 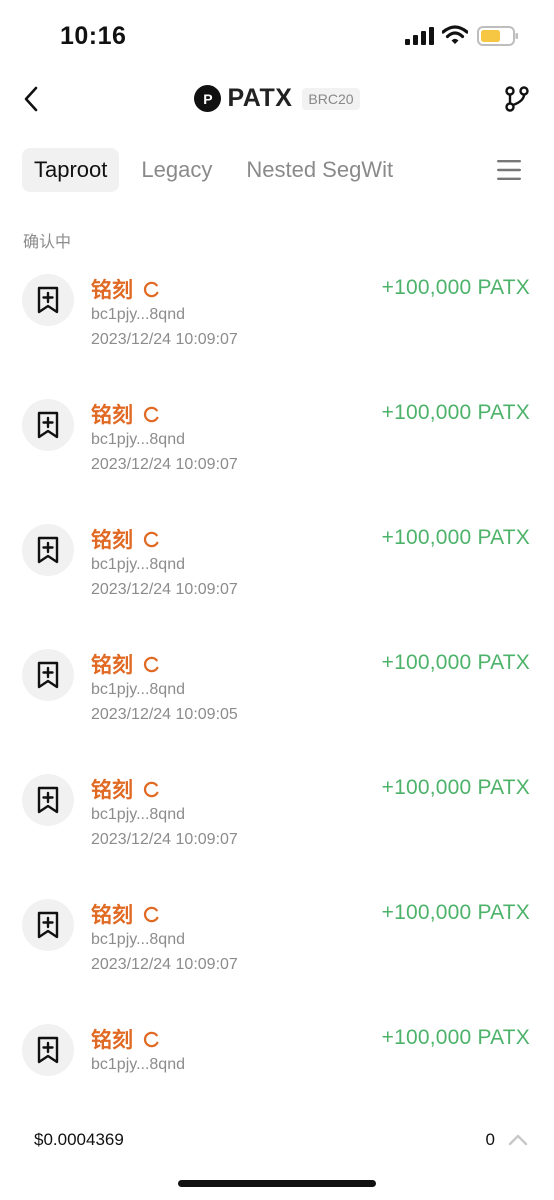 What do you see at coordinates (93, 36) in the screenshot?
I see `status-time: 10:16` at bounding box center [93, 36].